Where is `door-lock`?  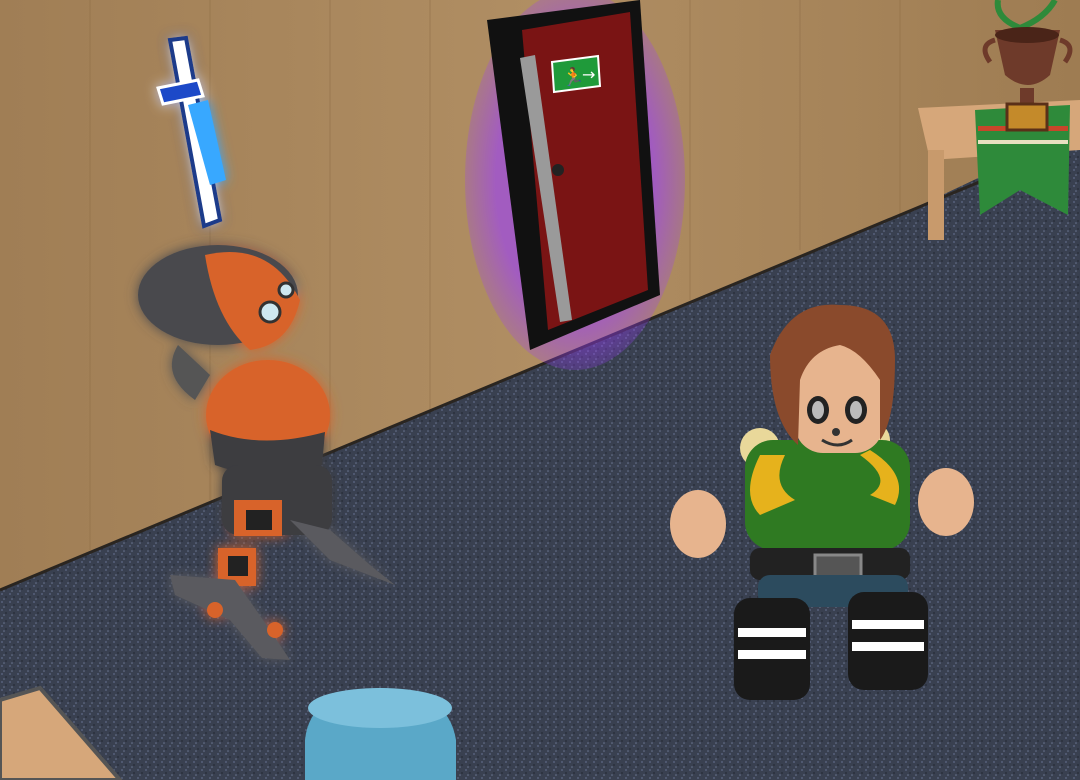
door-lock is located at coordinates (558, 170).